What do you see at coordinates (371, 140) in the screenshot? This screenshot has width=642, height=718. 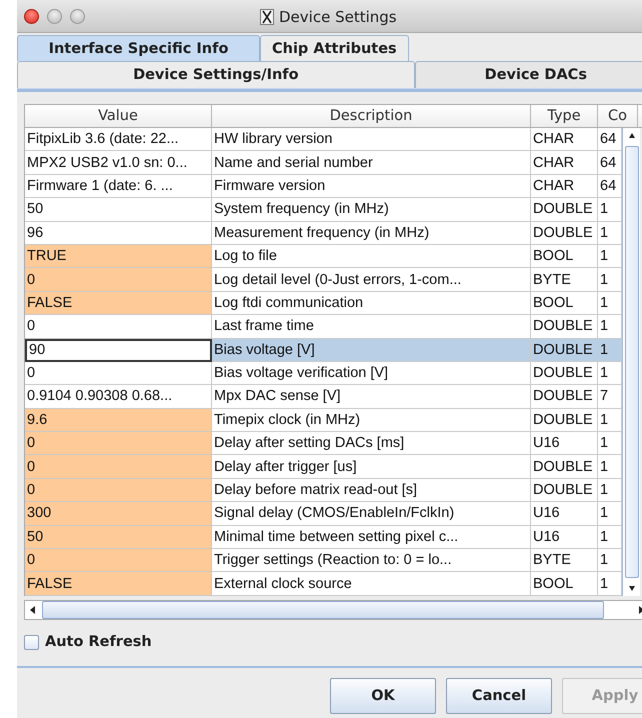 I see `table-cell: HW library version` at bounding box center [371, 140].